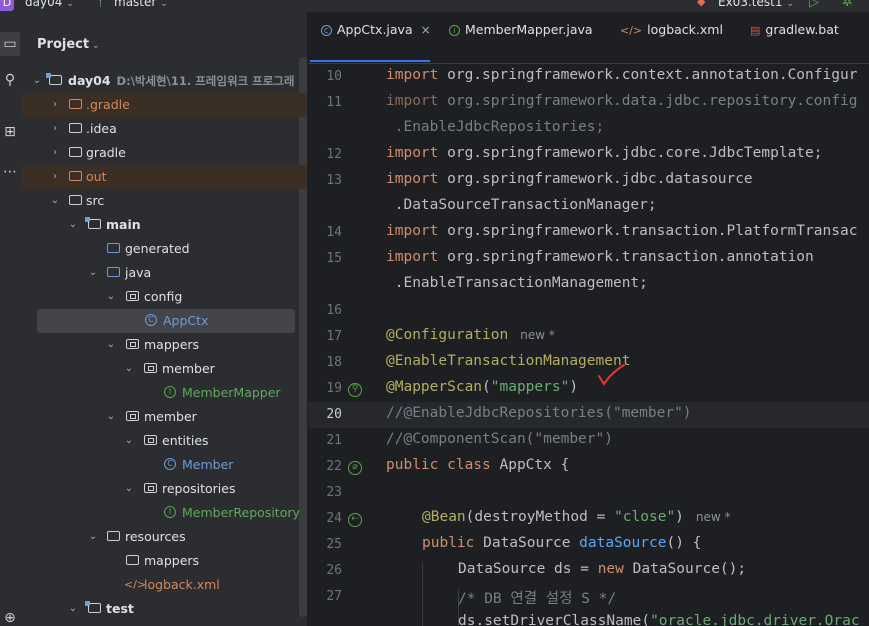 Image resolution: width=869 pixels, height=626 pixels. Describe the element at coordinates (108, 104) in the screenshot. I see `tree-label: .gradle` at that location.